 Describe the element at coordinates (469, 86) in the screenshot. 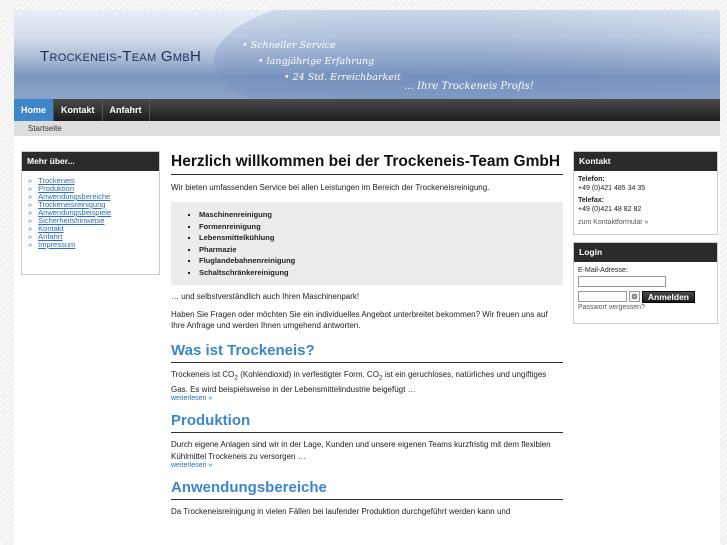

I see `header-tagline: … Ihre Trockeneis Profis!` at that location.